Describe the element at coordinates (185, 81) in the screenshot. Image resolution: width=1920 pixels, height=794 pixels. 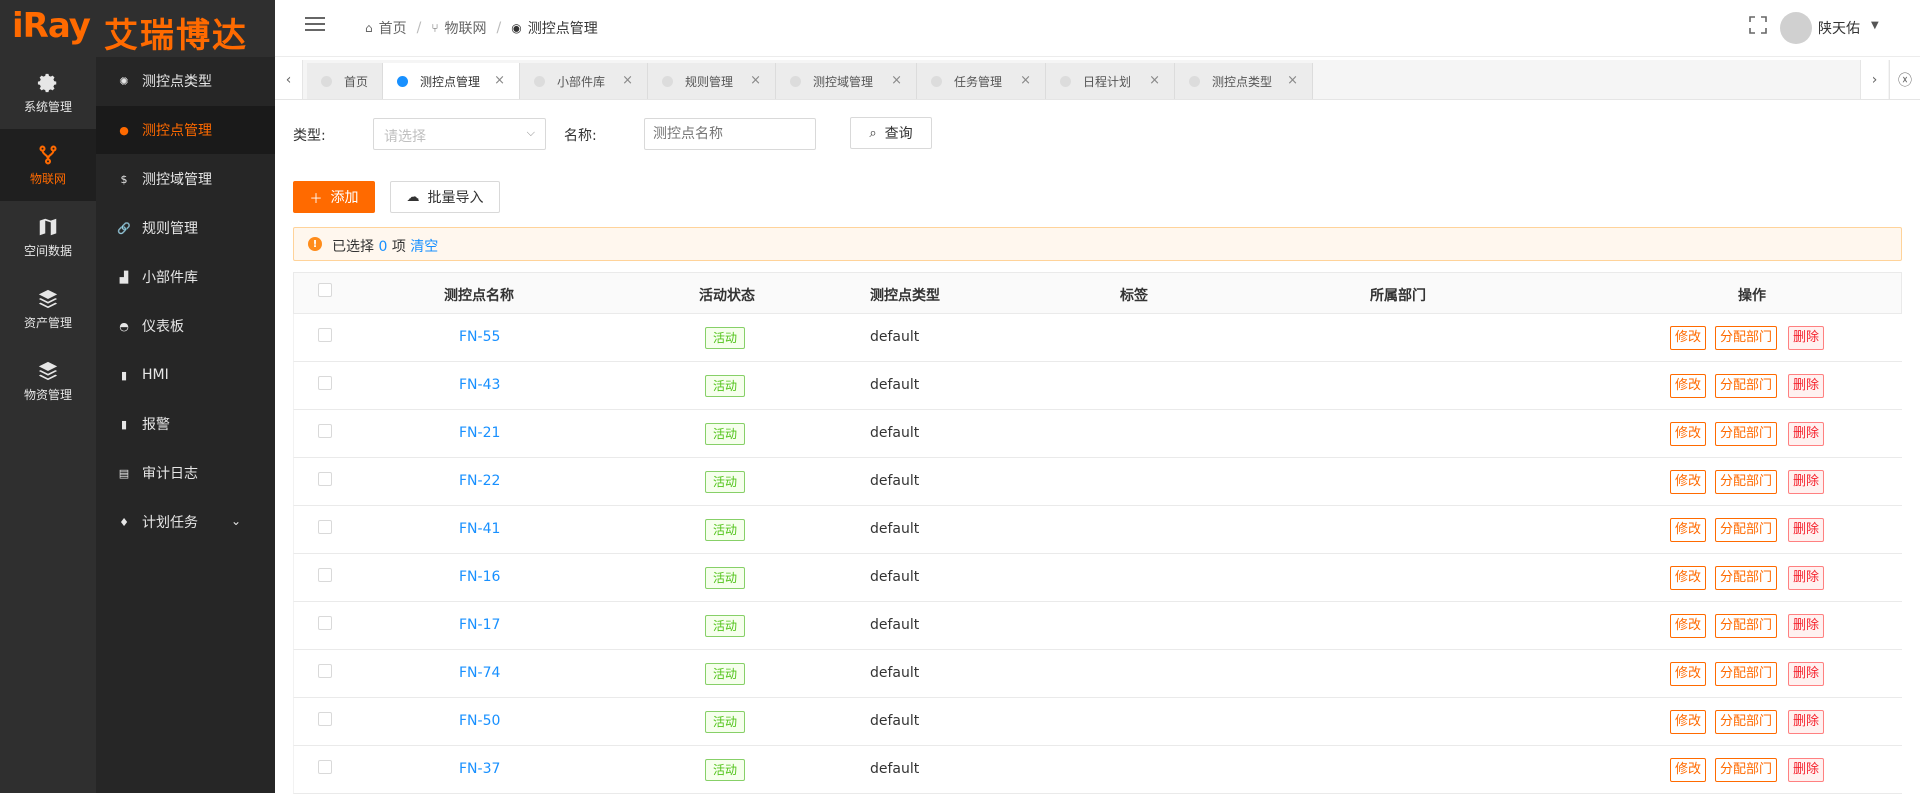
I see `submenu-item-0: ✺ 测控点类型` at that location.